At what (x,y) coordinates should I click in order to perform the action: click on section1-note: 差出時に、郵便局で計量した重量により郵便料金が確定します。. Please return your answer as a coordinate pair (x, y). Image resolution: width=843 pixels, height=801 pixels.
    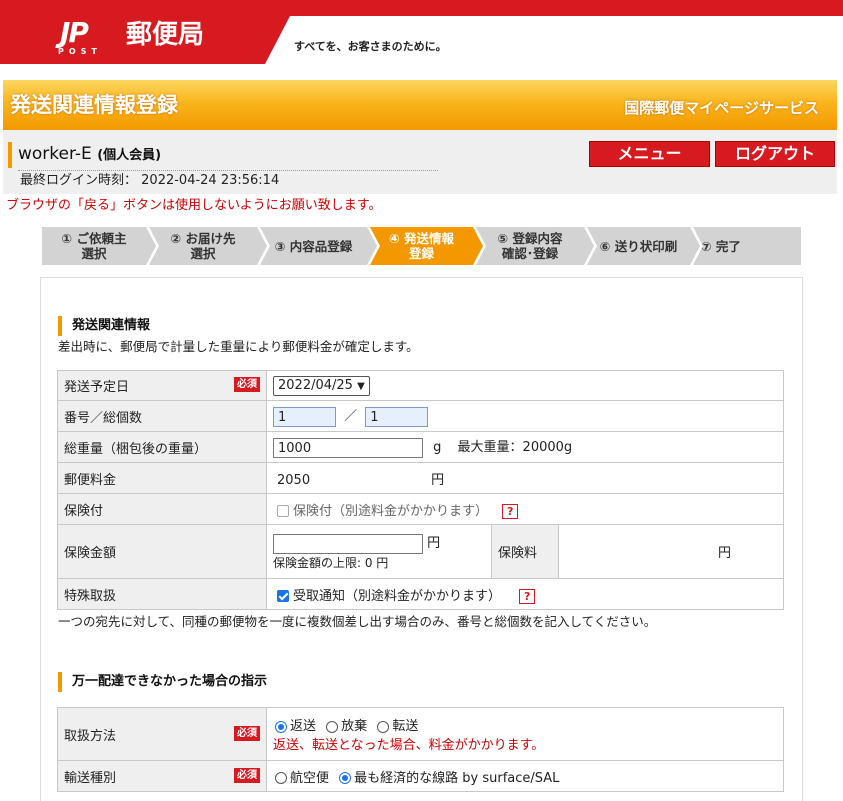
    Looking at the image, I should click on (238, 346).